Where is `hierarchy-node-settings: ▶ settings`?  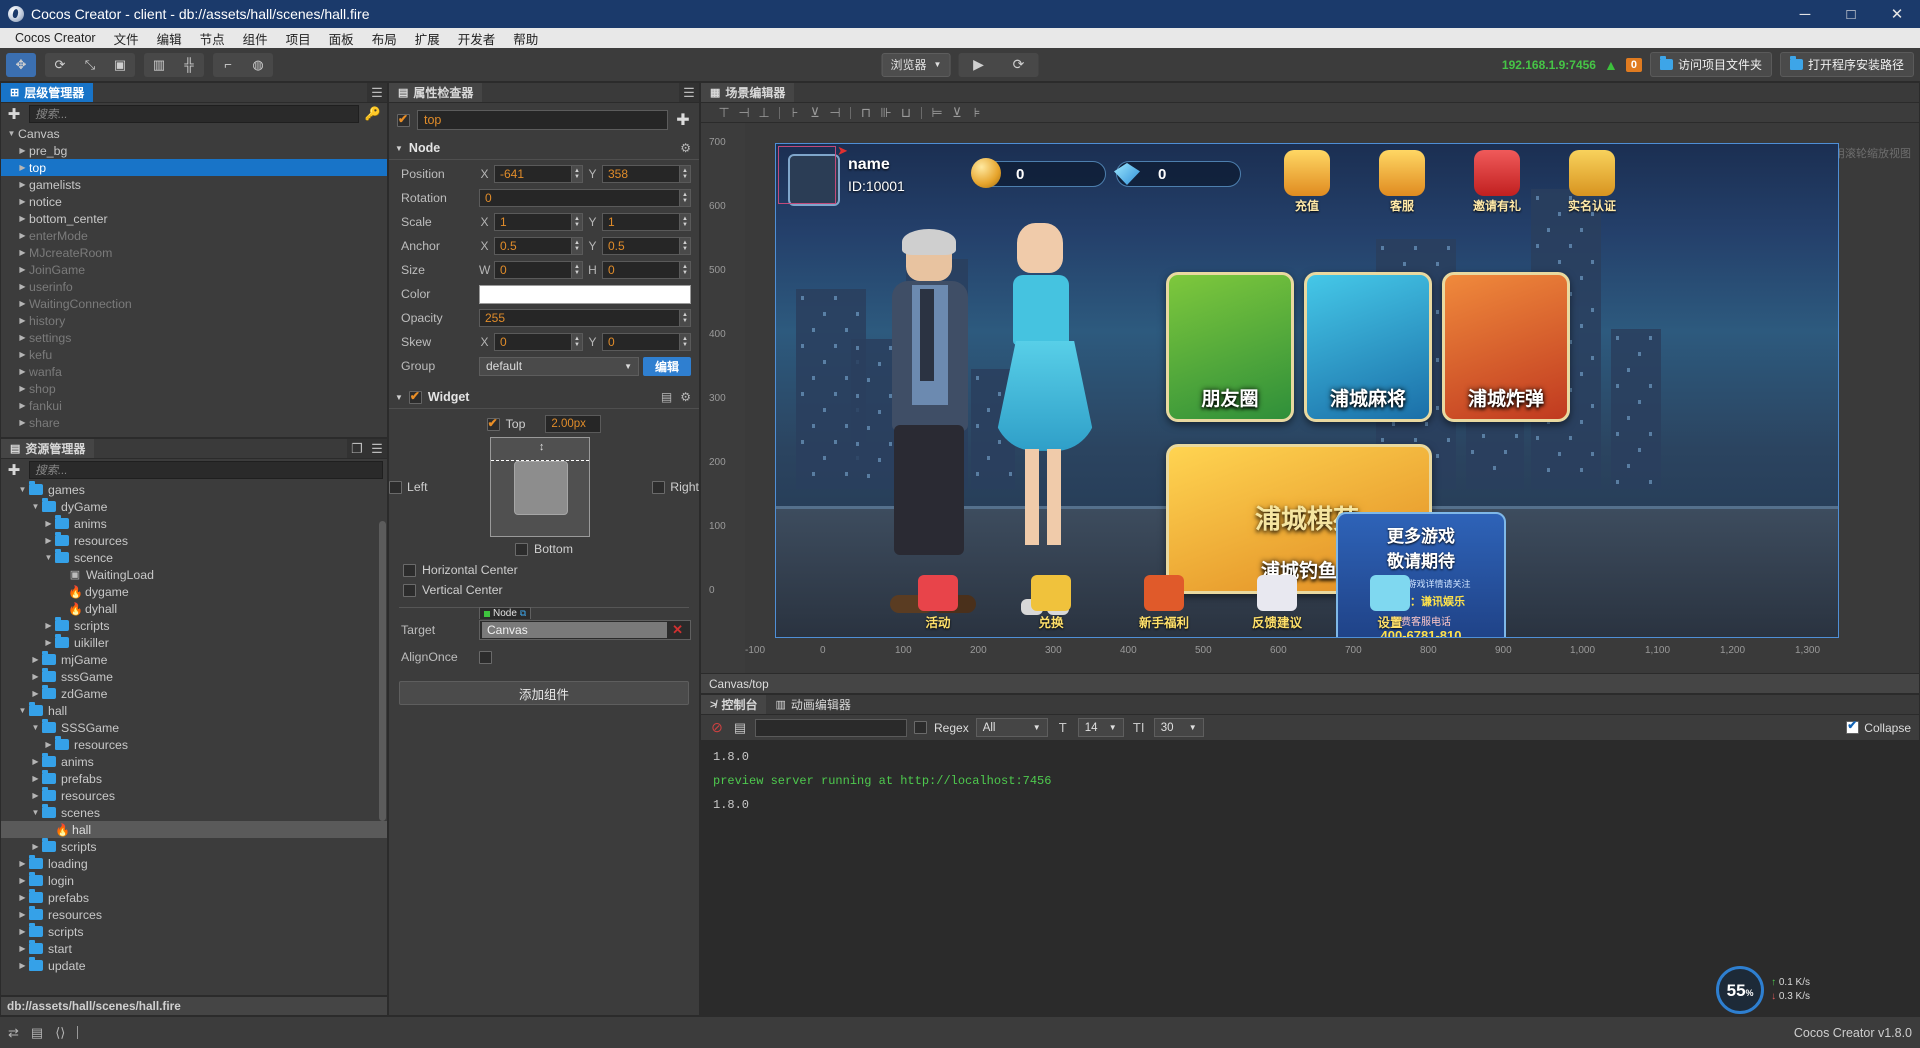
hierarchy-node-settings: ▶ settings is located at coordinates (194, 337).